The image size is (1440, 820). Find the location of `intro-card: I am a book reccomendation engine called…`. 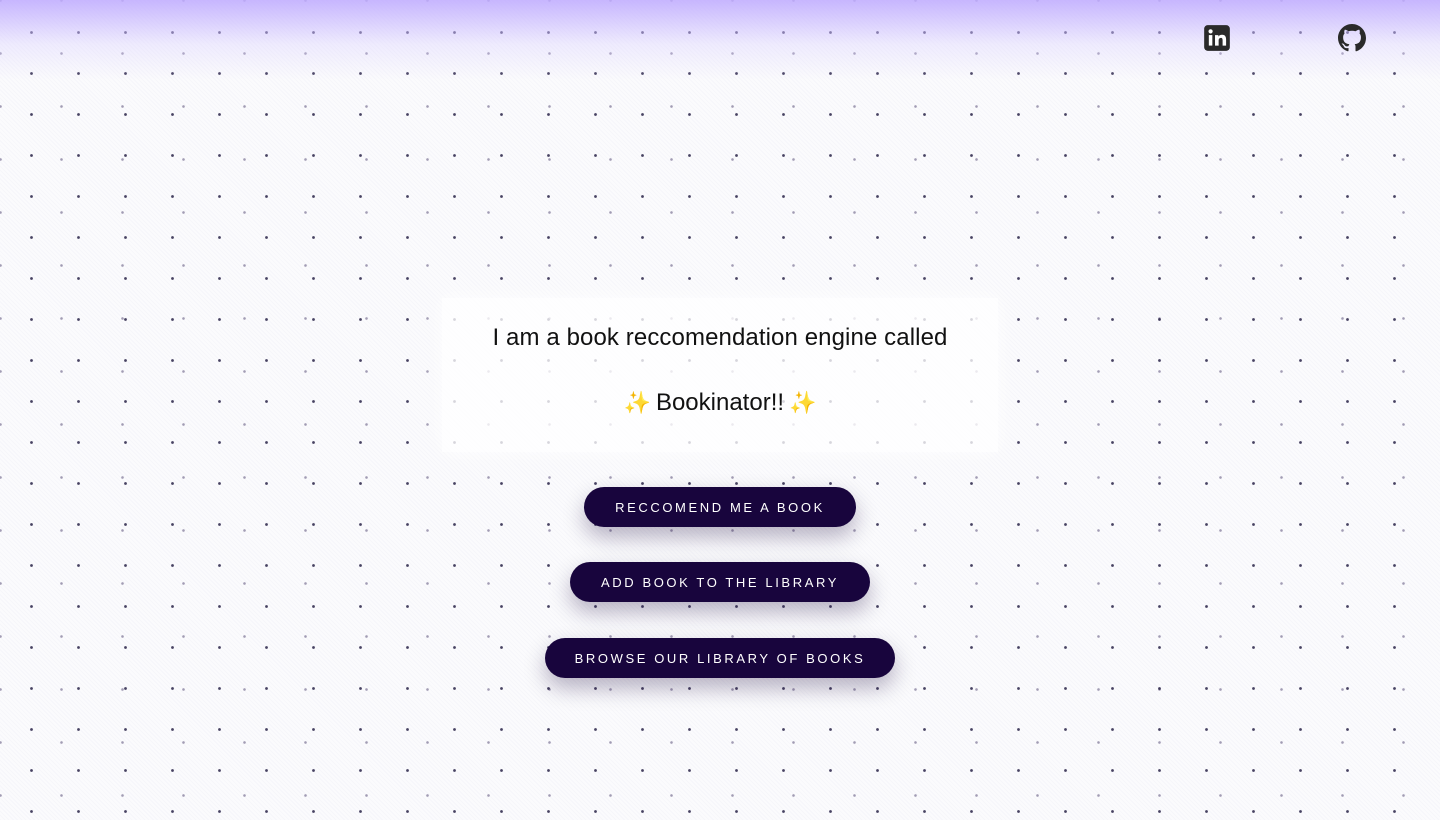

intro-card: I am a book reccomendation engine called… is located at coordinates (720, 375).